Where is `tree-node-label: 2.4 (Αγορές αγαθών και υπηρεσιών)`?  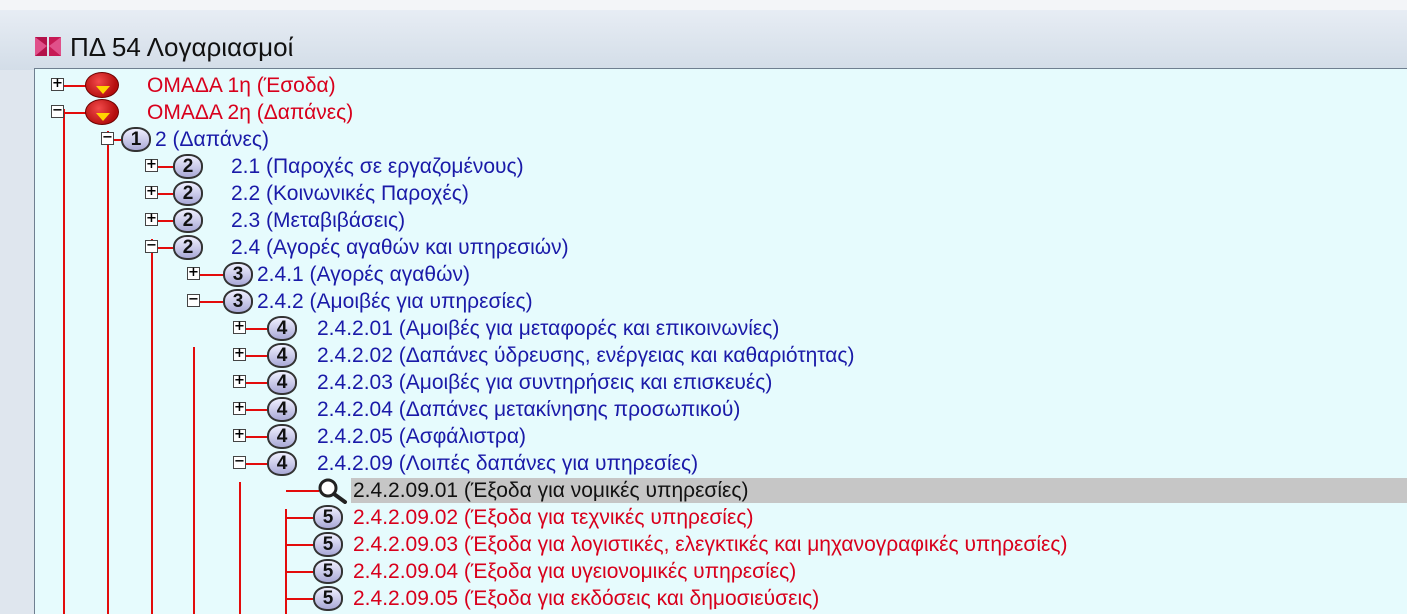 tree-node-label: 2.4 (Αγορές αγαθών και υπηρεσιών) is located at coordinates (400, 247).